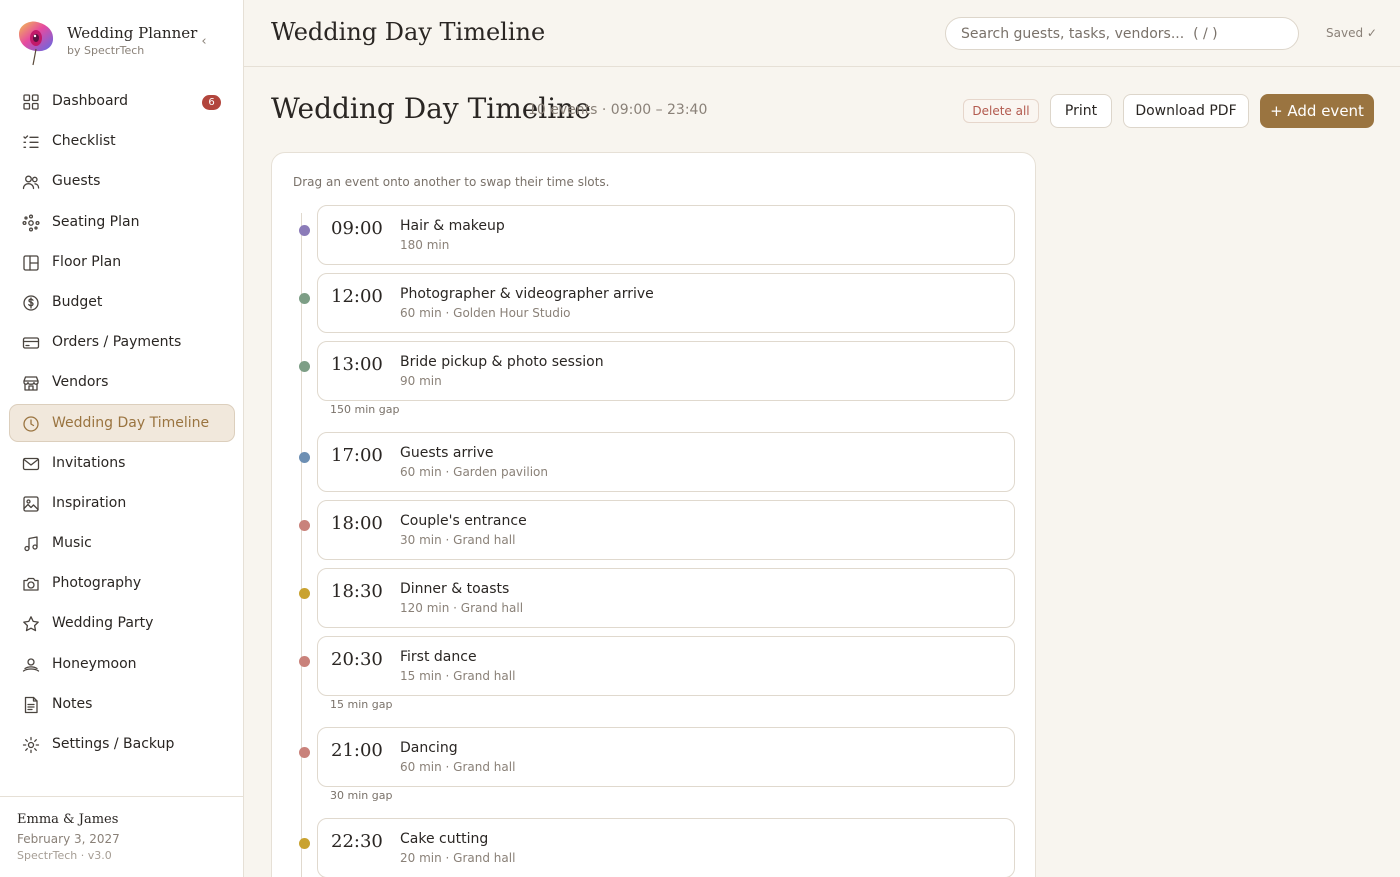  Describe the element at coordinates (122, 583) in the screenshot. I see `sidebar-item-photography: Photography` at that location.